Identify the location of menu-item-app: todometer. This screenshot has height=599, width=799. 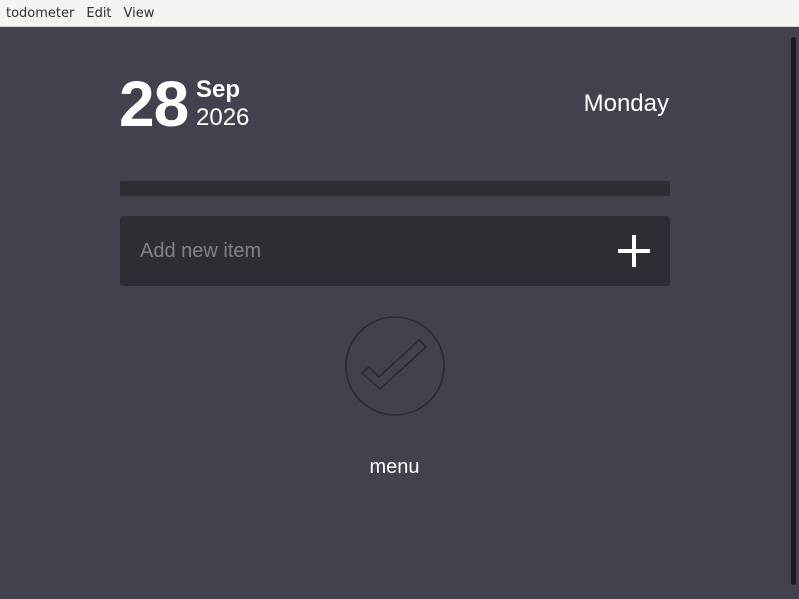
(40, 13).